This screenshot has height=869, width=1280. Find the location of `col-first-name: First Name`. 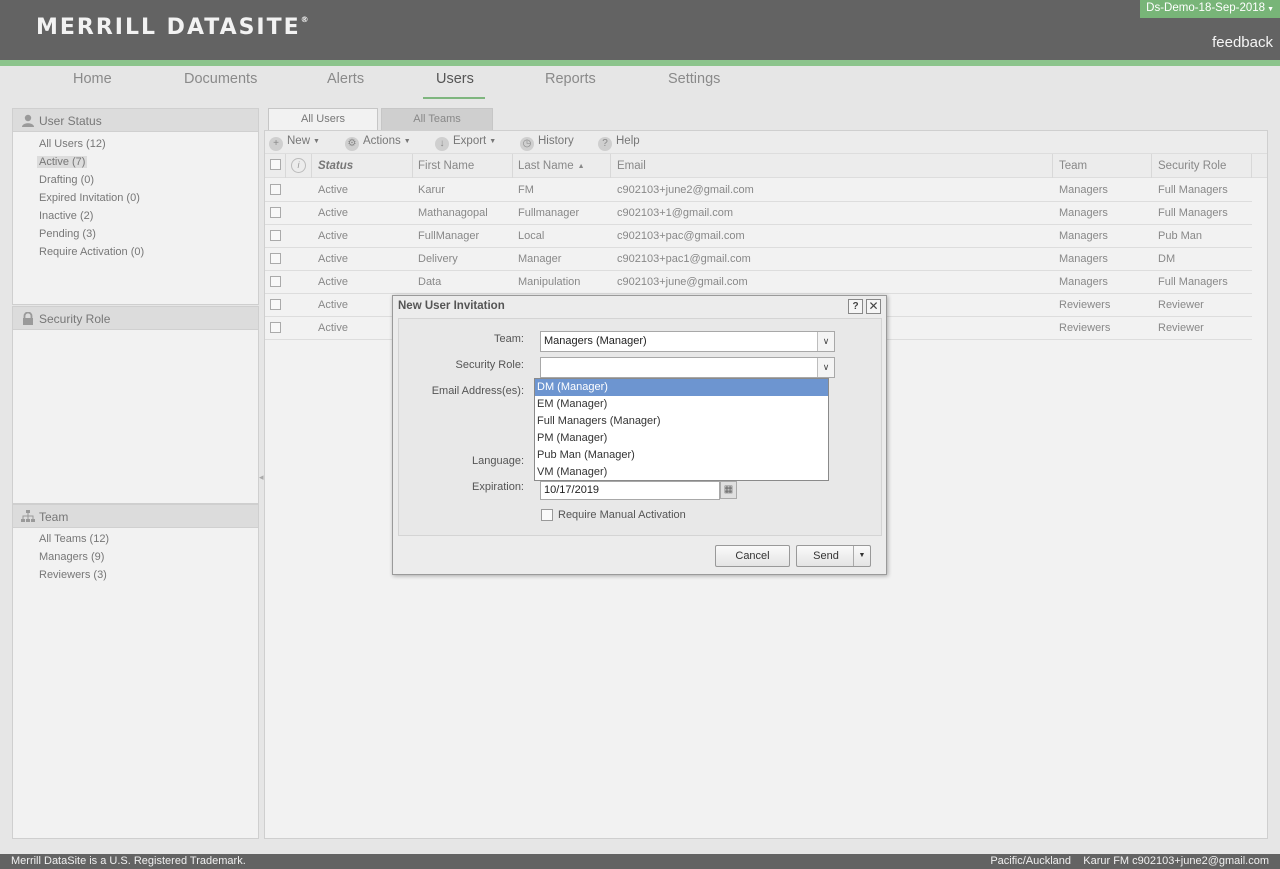

col-first-name: First Name is located at coordinates (446, 166).